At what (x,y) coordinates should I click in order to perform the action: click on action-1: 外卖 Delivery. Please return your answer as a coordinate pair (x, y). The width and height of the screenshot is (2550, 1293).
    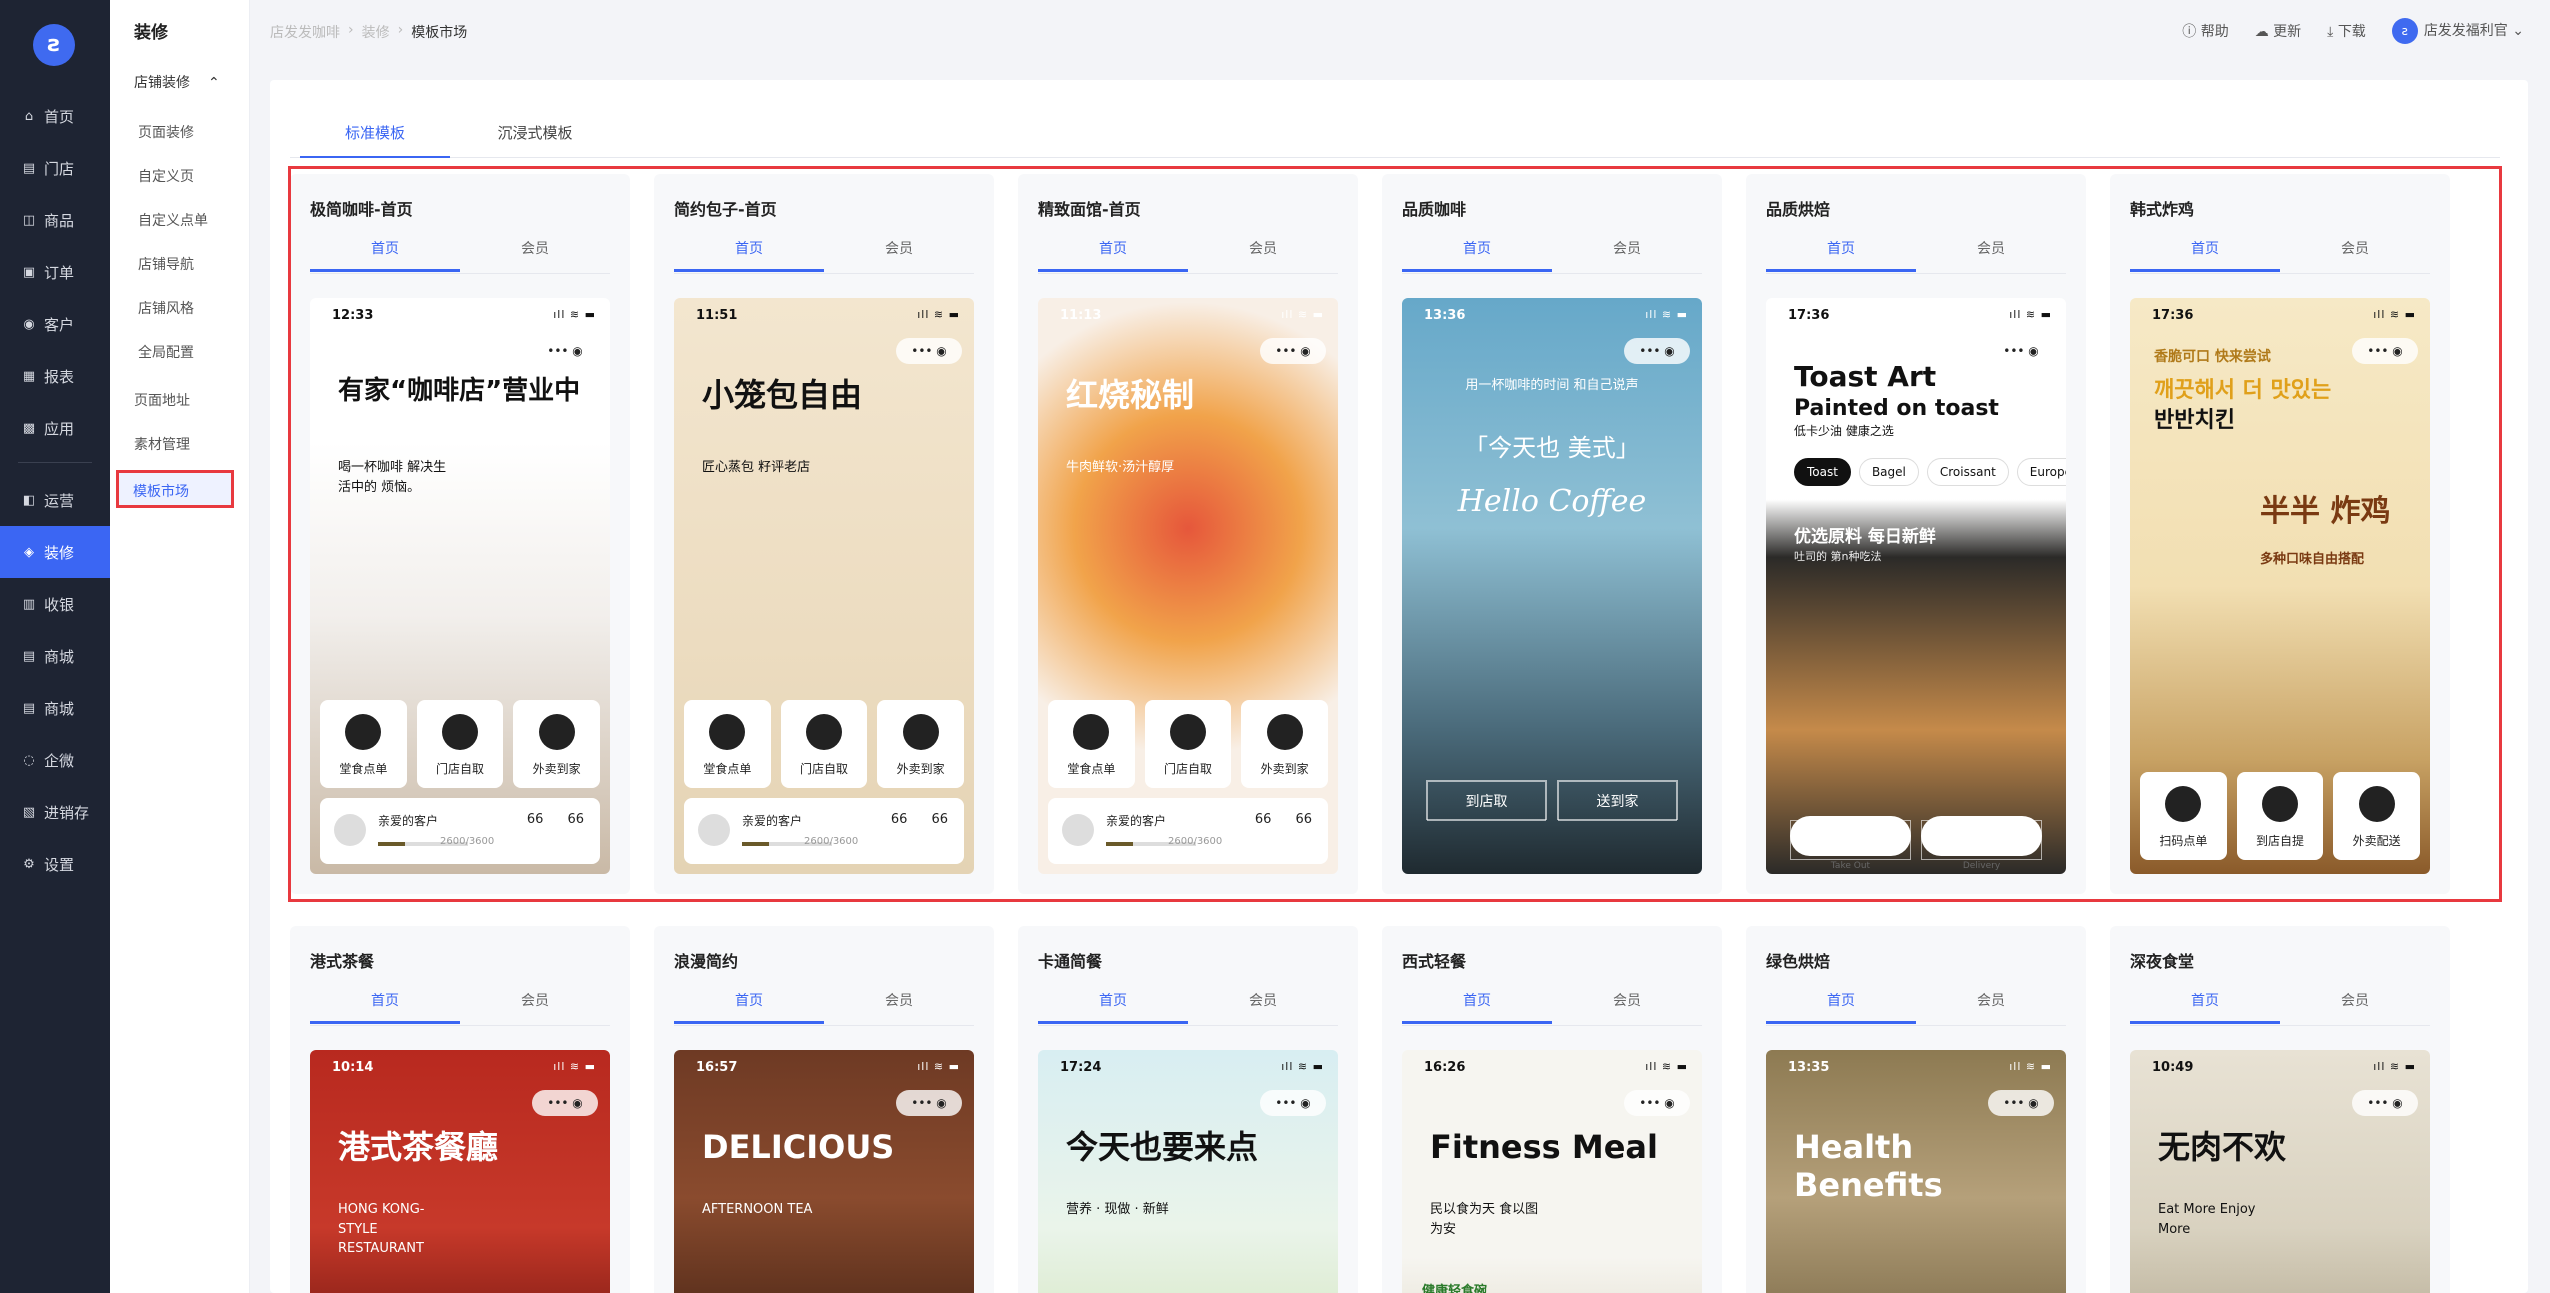
    Looking at the image, I should click on (1981, 843).